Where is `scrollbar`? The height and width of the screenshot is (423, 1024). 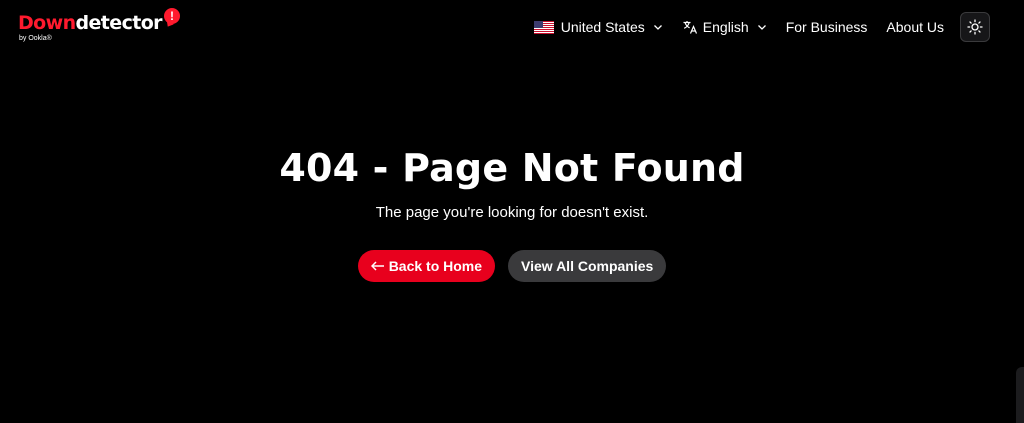 scrollbar is located at coordinates (1020, 395).